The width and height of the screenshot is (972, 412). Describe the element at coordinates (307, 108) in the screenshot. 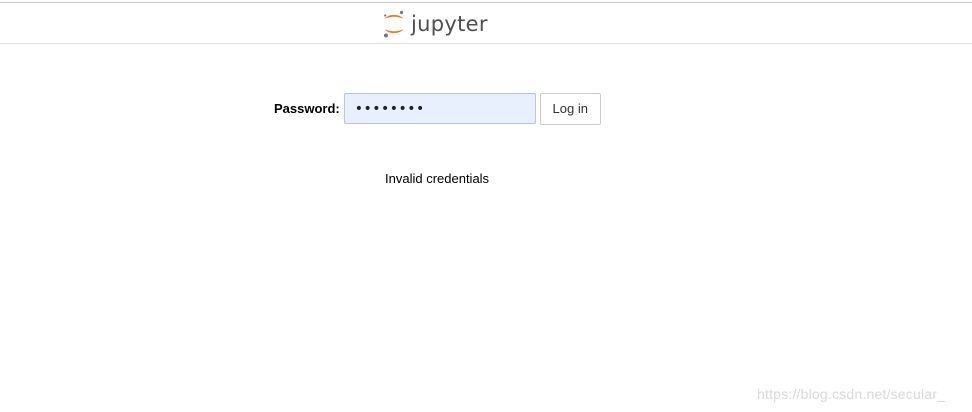

I see `password-label: Password:` at that location.